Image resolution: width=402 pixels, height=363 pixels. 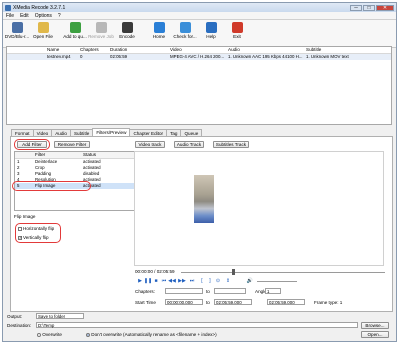 I want to click on col-audio: Audio, so click(x=265, y=50).